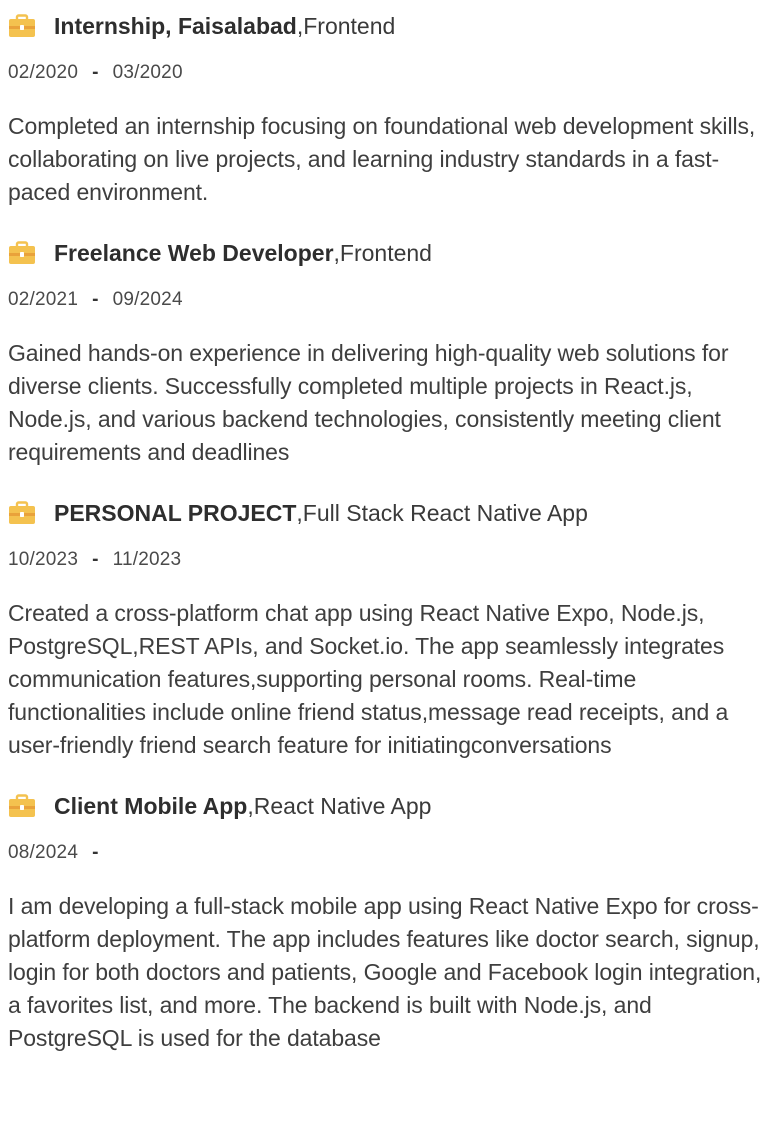  Describe the element at coordinates (388, 560) in the screenshot. I see `entry-dates: 10/2023 - 11/2023` at that location.